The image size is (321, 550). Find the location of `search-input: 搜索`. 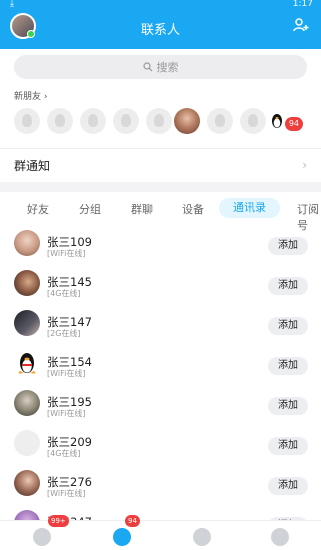

search-input: 搜索 is located at coordinates (160, 67).